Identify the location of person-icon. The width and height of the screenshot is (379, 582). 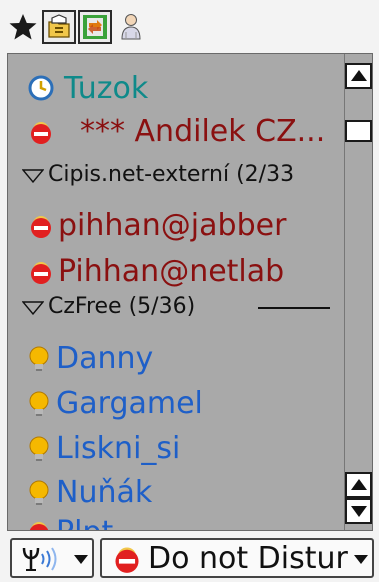
(131, 27).